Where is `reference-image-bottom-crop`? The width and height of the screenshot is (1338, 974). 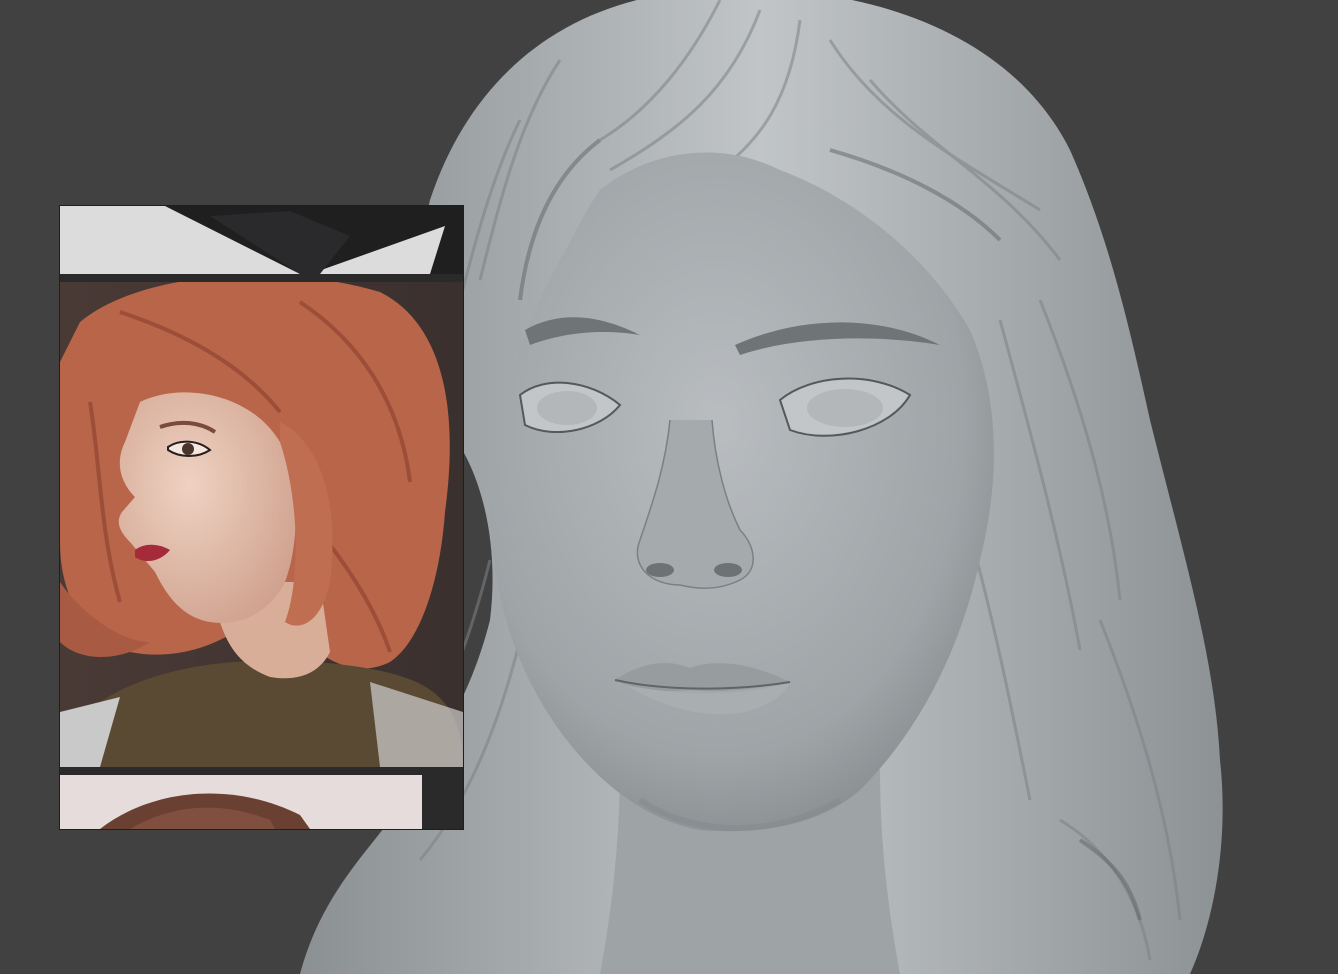
reference-image-bottom-crop is located at coordinates (261, 802).